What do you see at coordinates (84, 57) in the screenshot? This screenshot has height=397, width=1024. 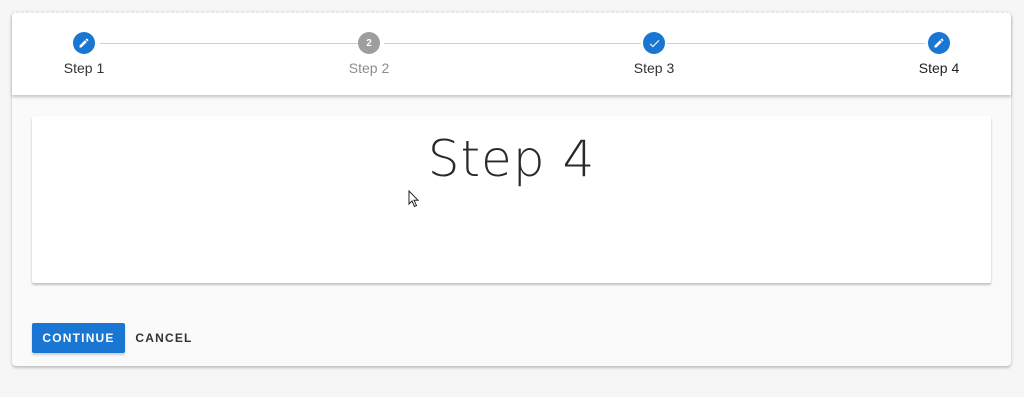 I see `step-1: Step 1` at bounding box center [84, 57].